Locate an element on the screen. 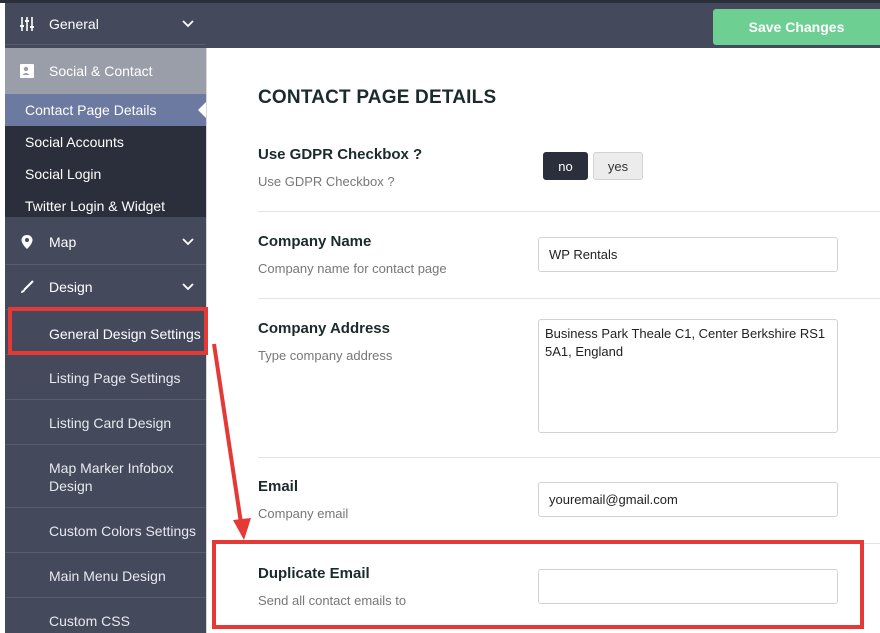  sliders-icon is located at coordinates (27, 24).